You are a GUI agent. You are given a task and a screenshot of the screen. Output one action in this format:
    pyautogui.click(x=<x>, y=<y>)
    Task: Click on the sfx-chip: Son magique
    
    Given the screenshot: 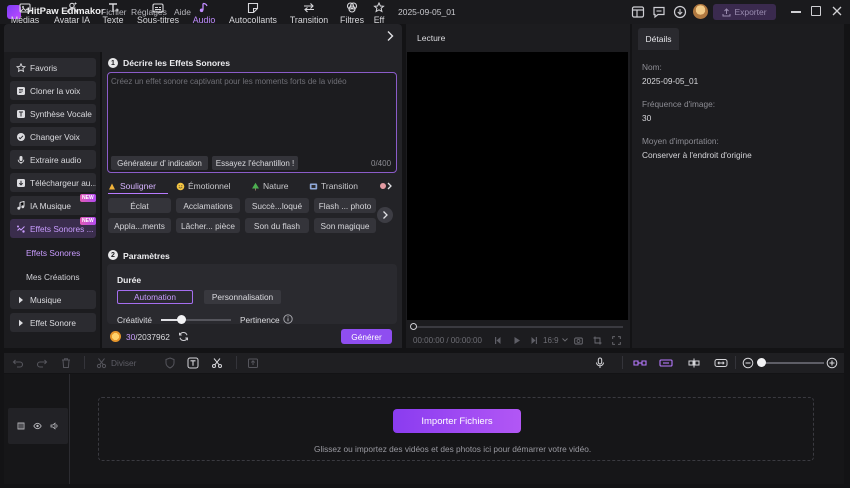 What is the action you would take?
    pyautogui.click(x=345, y=225)
    